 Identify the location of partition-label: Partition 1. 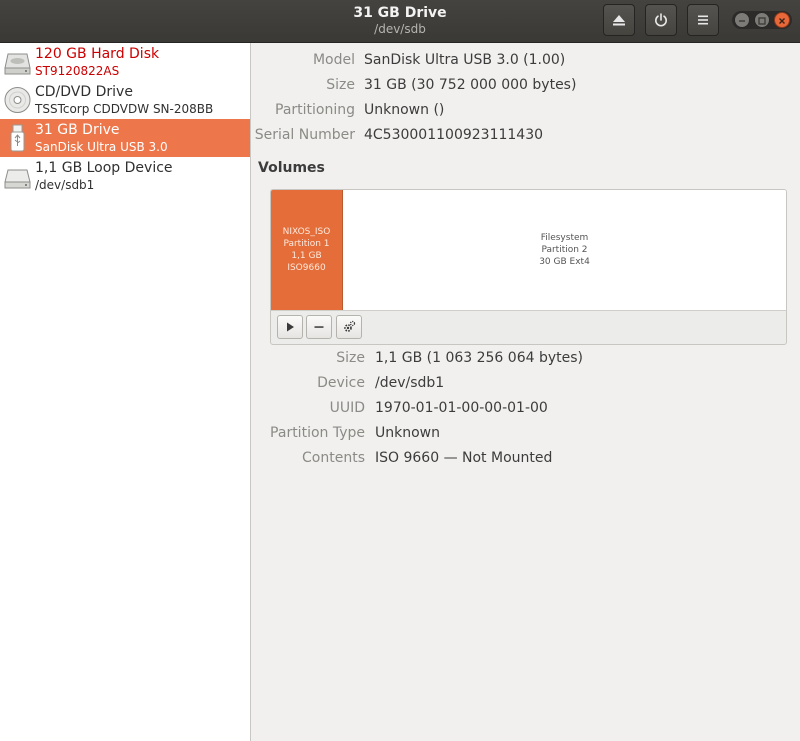
(306, 244).